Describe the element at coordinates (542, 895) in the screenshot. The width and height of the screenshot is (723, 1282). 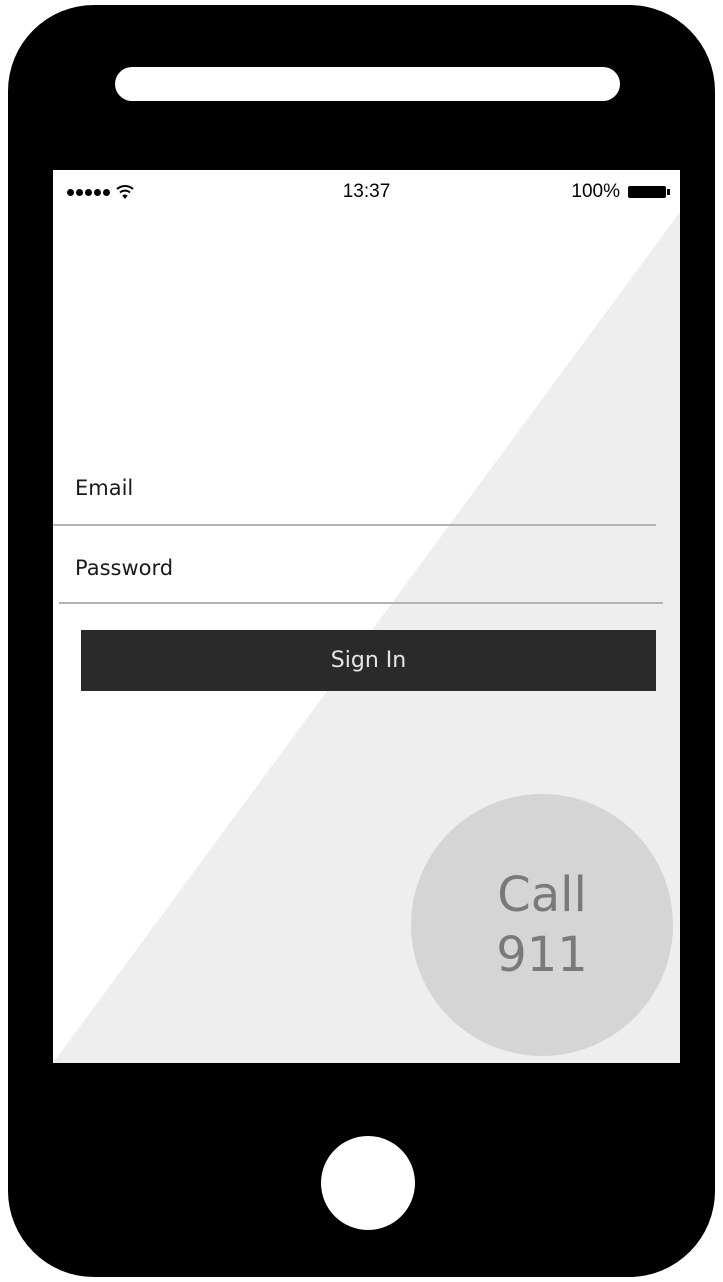
I see `call-911-line1: Call` at that location.